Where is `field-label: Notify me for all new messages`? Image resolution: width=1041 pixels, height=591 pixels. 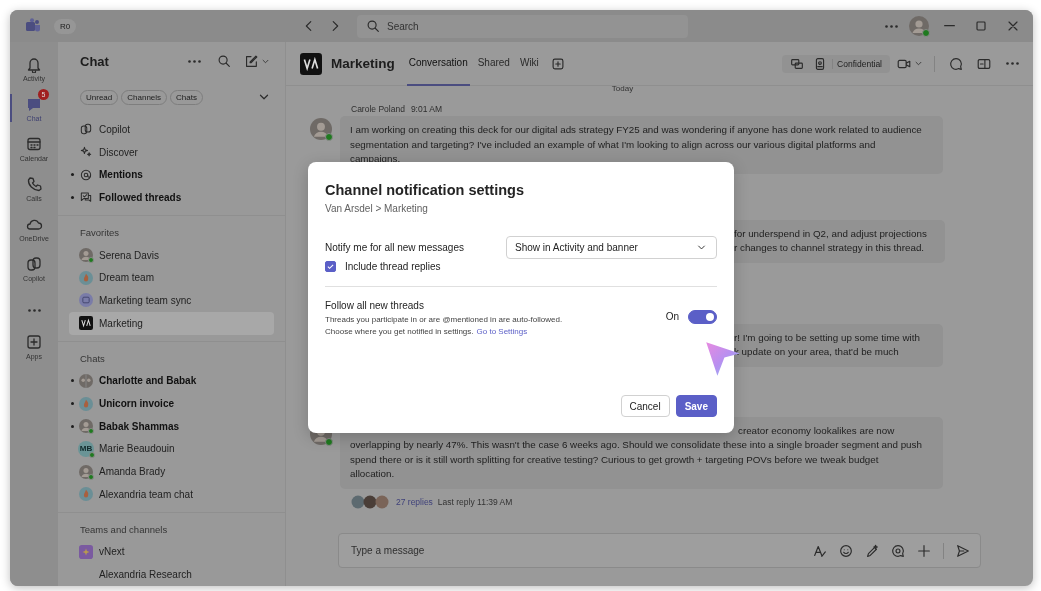
field-label: Notify me for all new messages is located at coordinates (395, 247).